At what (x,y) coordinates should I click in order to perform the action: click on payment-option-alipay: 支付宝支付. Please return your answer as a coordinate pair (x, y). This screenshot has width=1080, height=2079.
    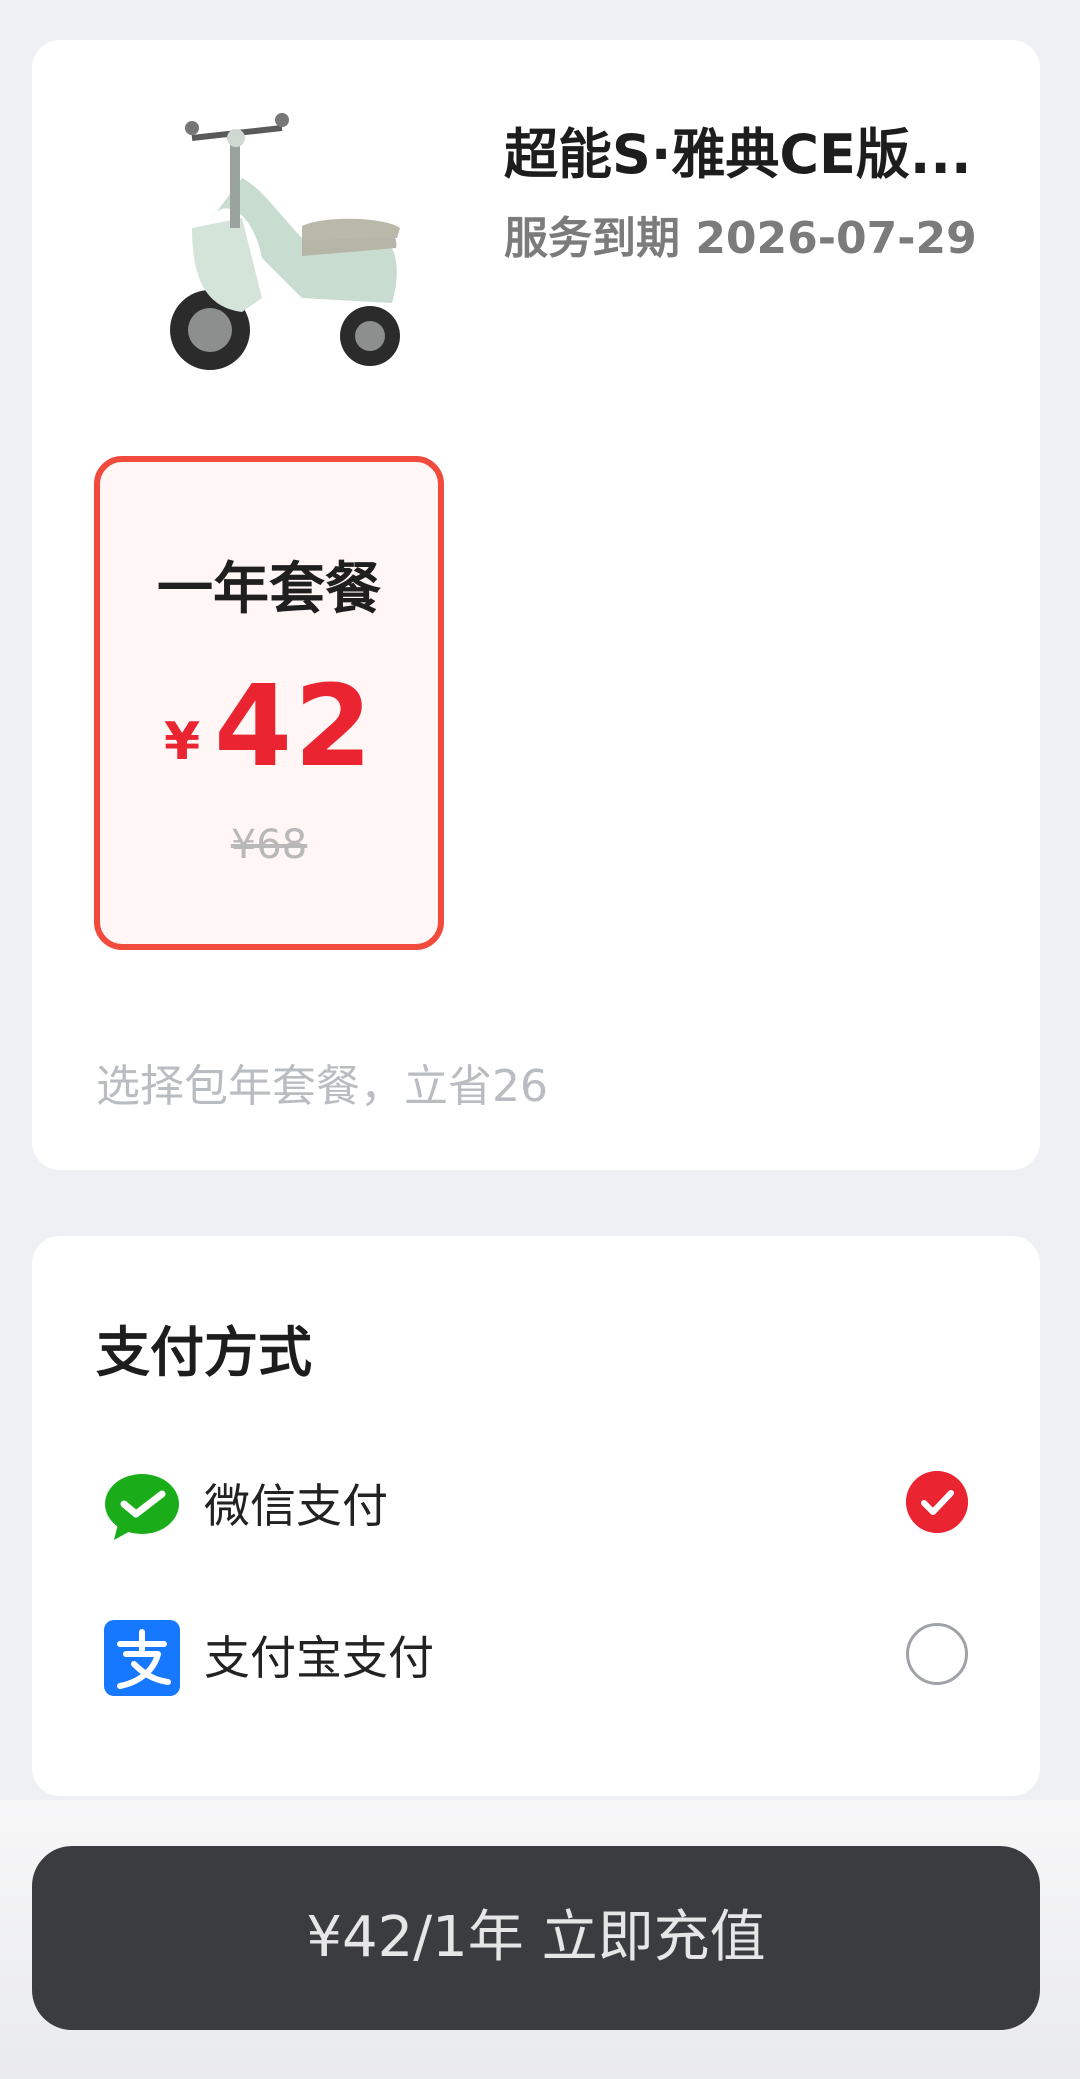
    Looking at the image, I should click on (536, 1653).